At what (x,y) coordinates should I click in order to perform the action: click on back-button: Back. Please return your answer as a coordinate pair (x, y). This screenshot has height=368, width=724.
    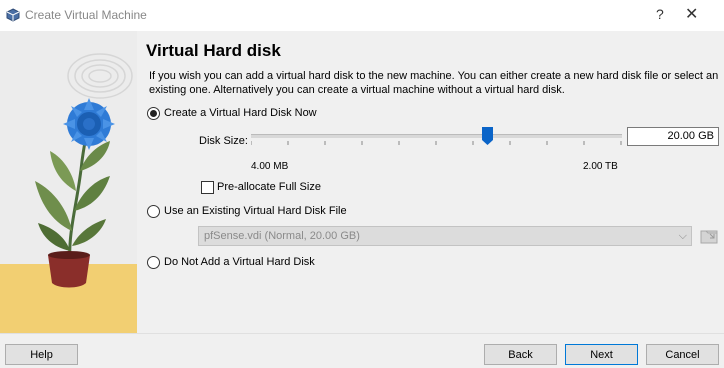
    Looking at the image, I should click on (520, 354).